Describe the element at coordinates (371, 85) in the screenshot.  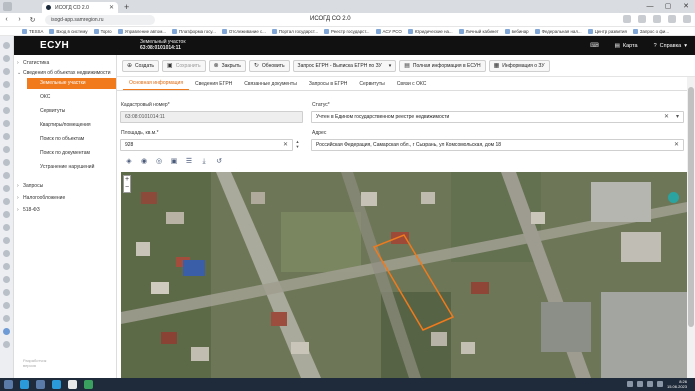
I see `tab-servitudes: Сервитуты` at that location.